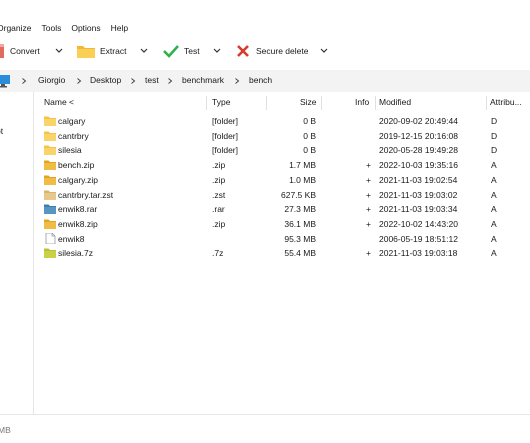  Describe the element at coordinates (418, 165) in the screenshot. I see `file-modified: 2022-10-03 19:35:16` at that location.